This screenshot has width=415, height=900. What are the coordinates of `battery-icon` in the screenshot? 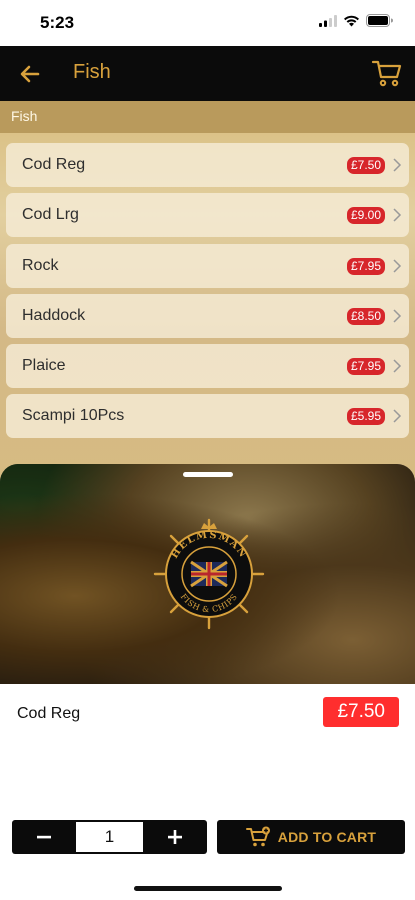 It's located at (379, 20).